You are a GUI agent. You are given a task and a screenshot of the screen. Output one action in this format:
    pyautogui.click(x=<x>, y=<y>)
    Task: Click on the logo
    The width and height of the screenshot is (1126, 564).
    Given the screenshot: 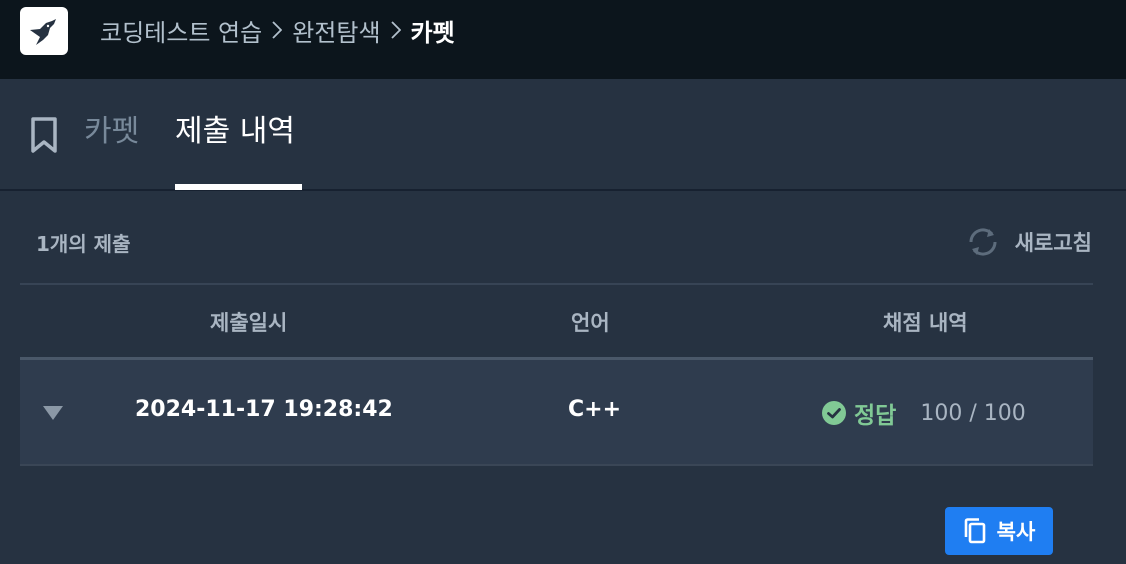 What is the action you would take?
    pyautogui.click(x=44, y=31)
    